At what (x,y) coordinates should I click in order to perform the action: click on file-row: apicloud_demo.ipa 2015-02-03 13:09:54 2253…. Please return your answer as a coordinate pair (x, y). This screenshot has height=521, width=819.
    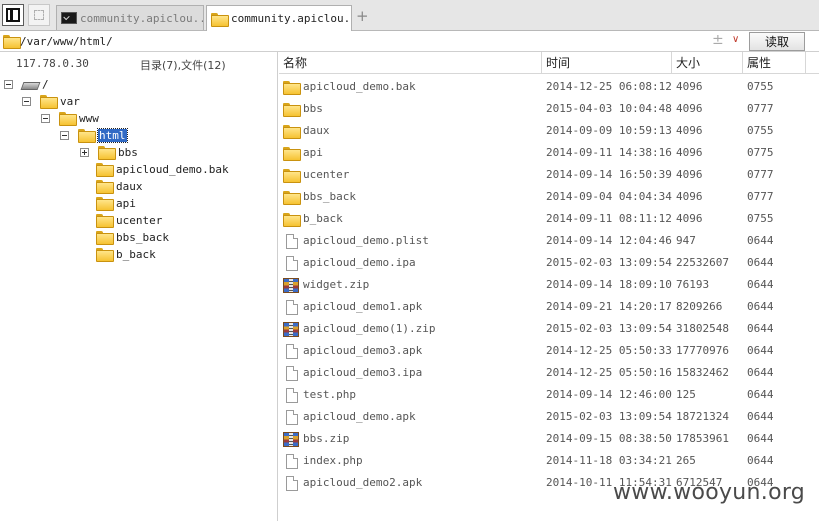
    Looking at the image, I should click on (542, 263).